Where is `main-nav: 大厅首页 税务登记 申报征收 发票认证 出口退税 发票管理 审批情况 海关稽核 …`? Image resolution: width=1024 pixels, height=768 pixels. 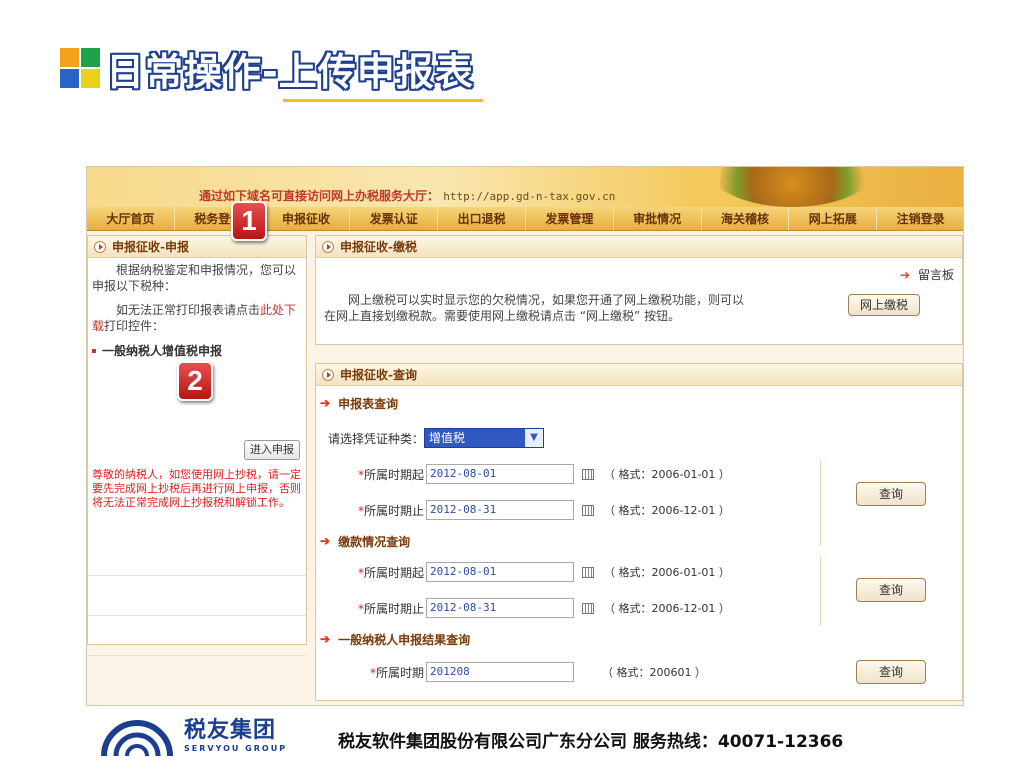 main-nav: 大厅首页 税务登记 申报征收 发票认证 出口退税 发票管理 审批情况 海关稽核 … is located at coordinates (525, 219).